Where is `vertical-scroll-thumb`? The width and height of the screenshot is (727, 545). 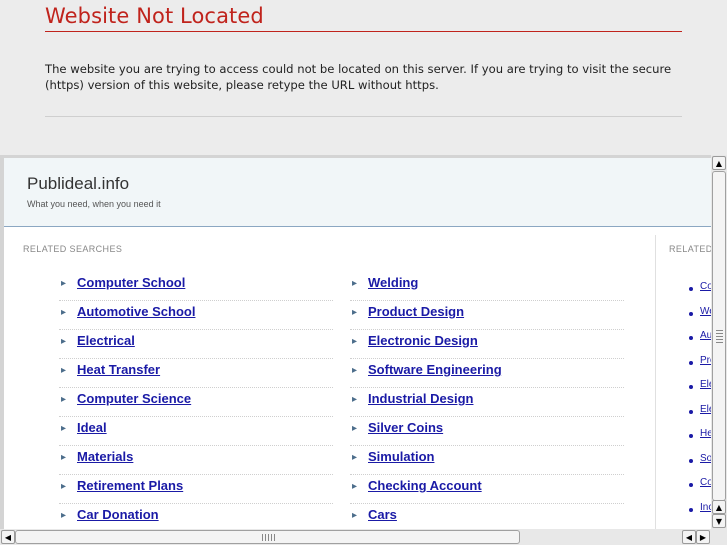 vertical-scroll-thumb is located at coordinates (719, 336).